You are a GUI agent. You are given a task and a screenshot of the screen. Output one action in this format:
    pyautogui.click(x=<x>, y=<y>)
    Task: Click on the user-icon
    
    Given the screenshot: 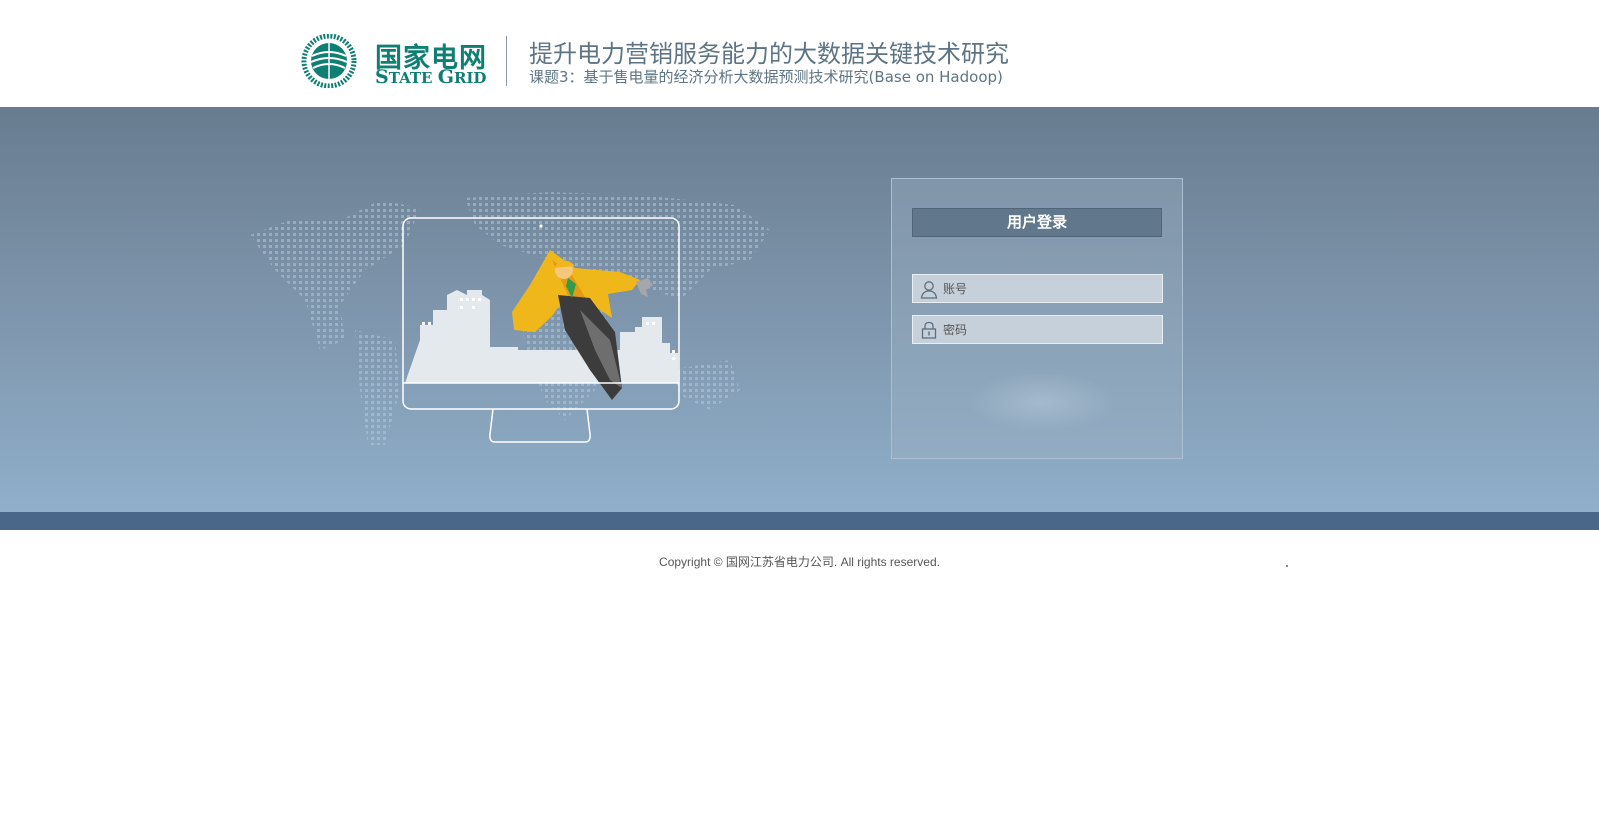 What is the action you would take?
    pyautogui.click(x=929, y=290)
    